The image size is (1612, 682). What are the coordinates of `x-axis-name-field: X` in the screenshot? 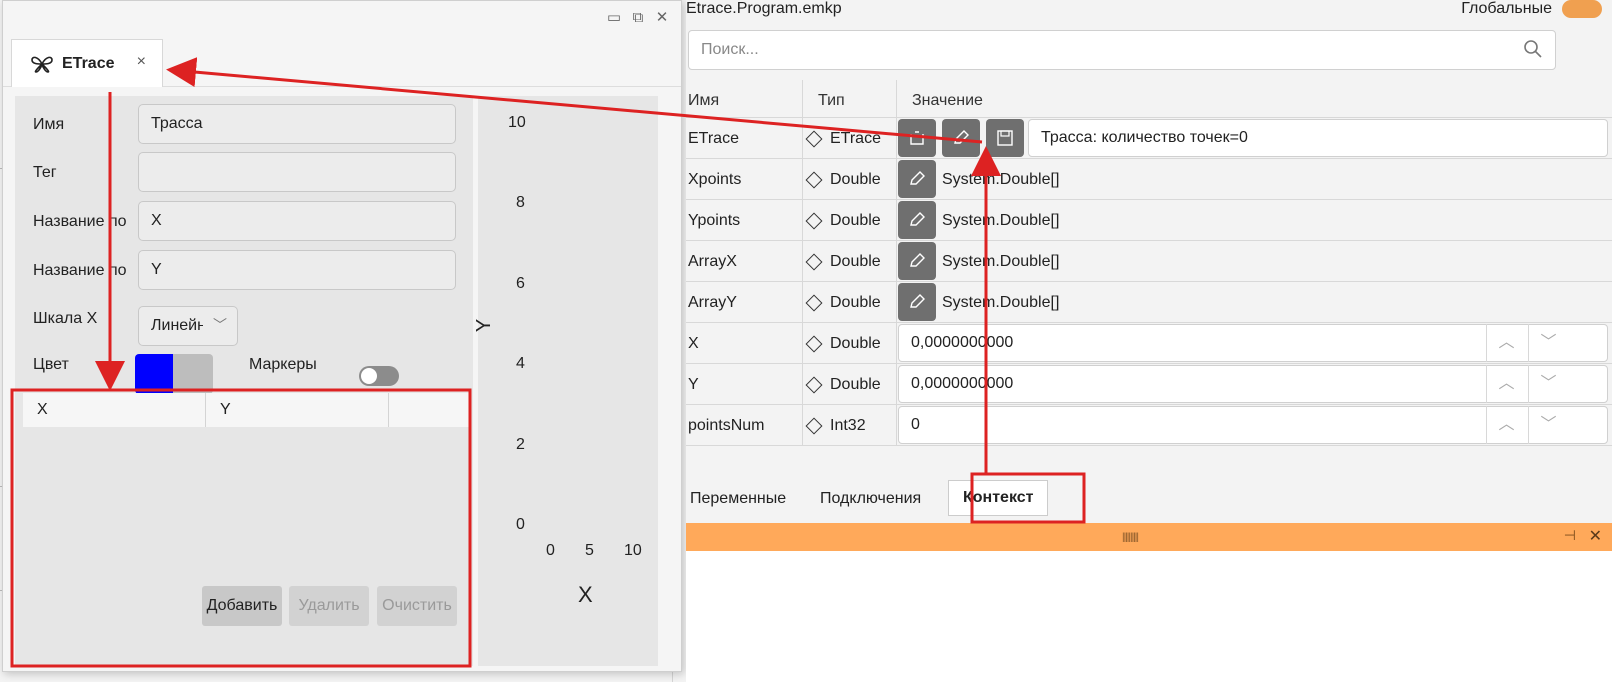 It's located at (297, 221).